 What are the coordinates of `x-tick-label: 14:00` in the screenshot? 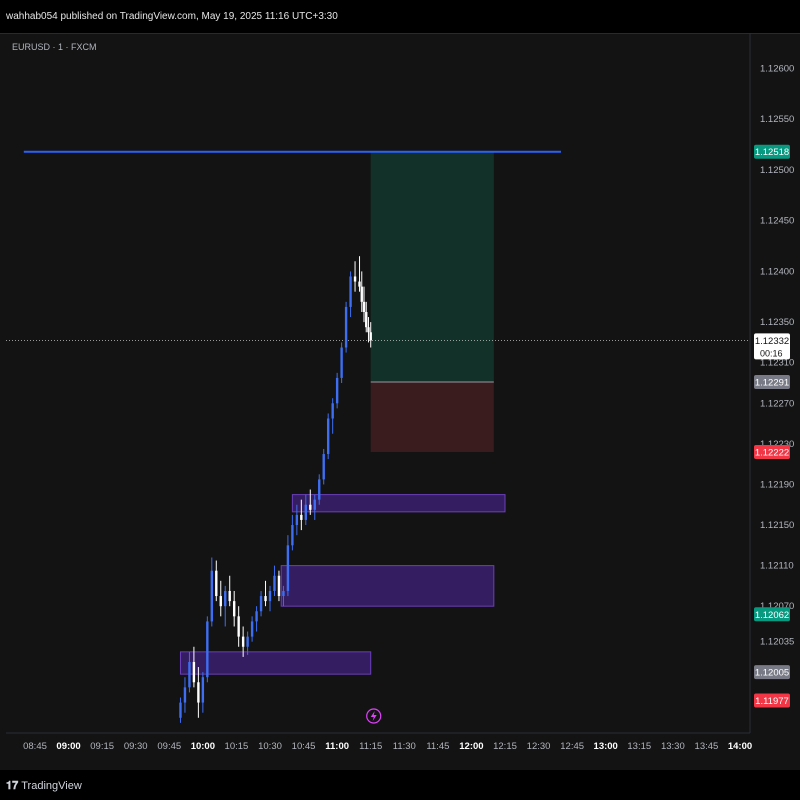 It's located at (740, 746).